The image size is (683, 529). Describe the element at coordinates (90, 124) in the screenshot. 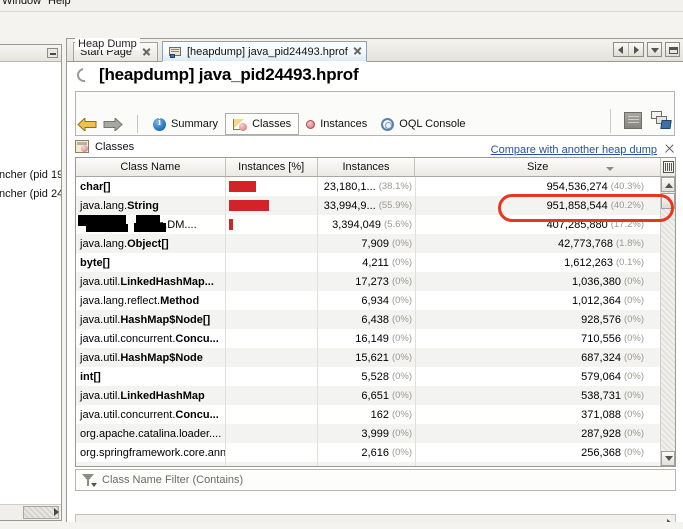

I see `back-button` at that location.